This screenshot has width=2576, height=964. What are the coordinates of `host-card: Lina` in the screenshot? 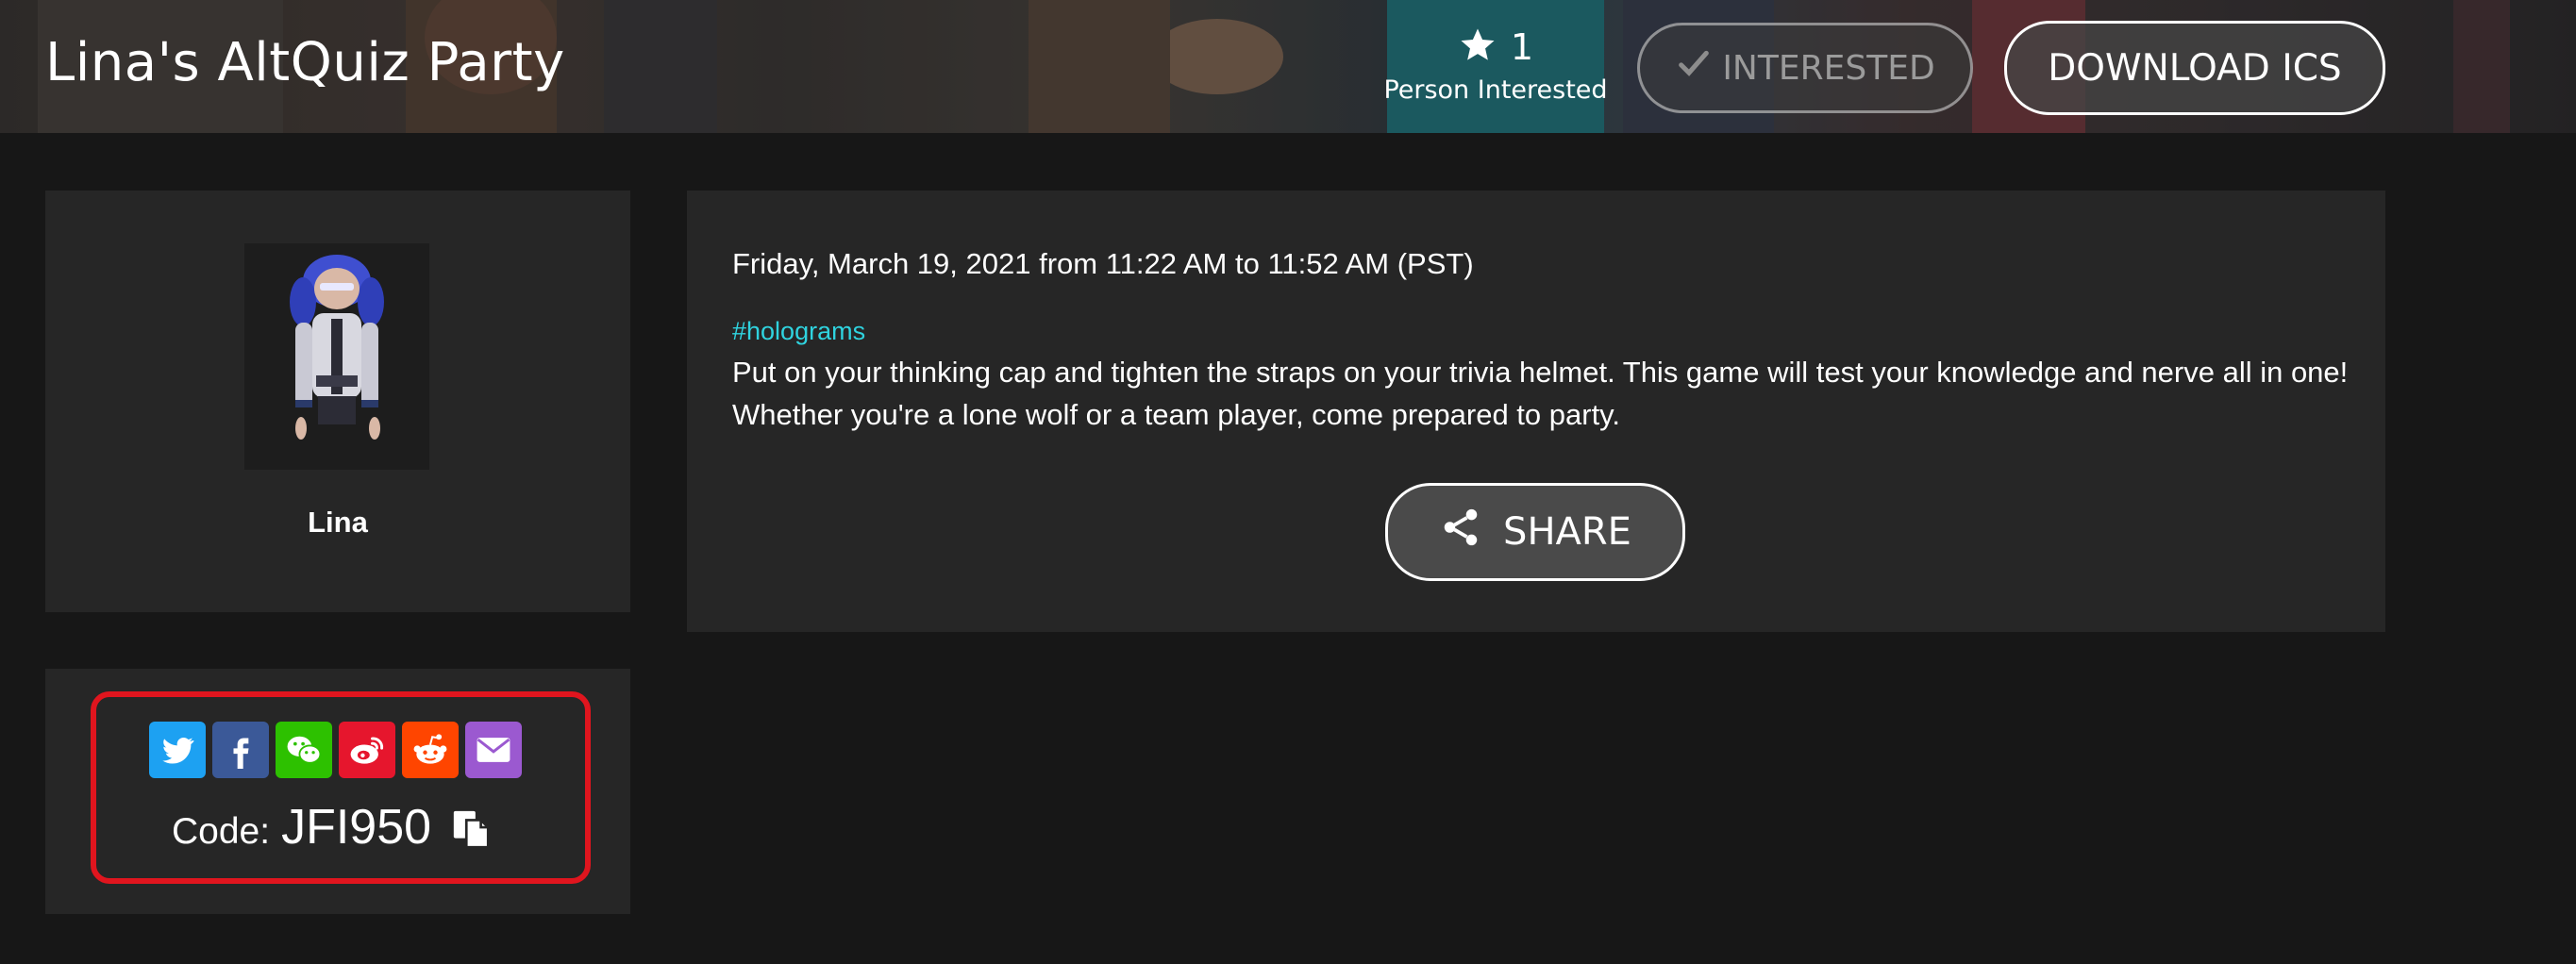 It's located at (337, 401).